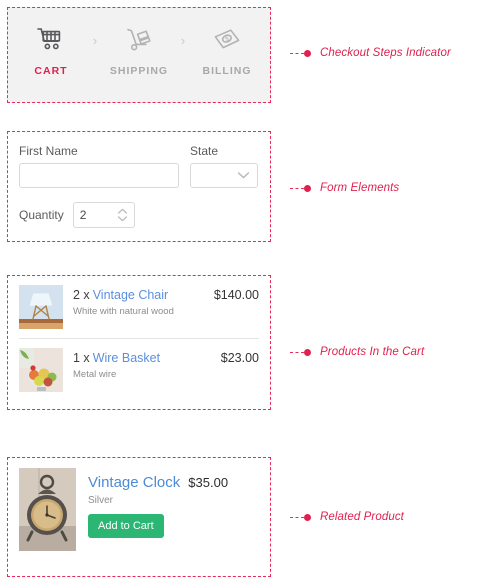 The height and width of the screenshot is (585, 500). I want to click on callout-label: Checkout Steps Indicator, so click(385, 53).